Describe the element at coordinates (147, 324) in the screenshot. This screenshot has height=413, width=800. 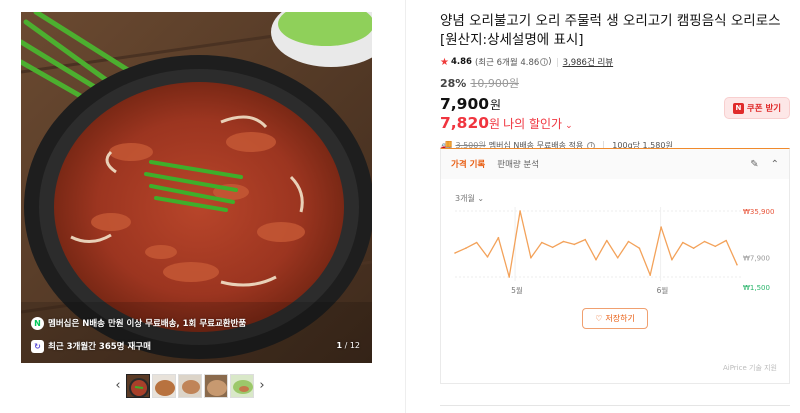
I see `shipping-benefit-text: 멤버십은 N배송 만원 이상 무료배송, 1회 무료교환반품` at that location.